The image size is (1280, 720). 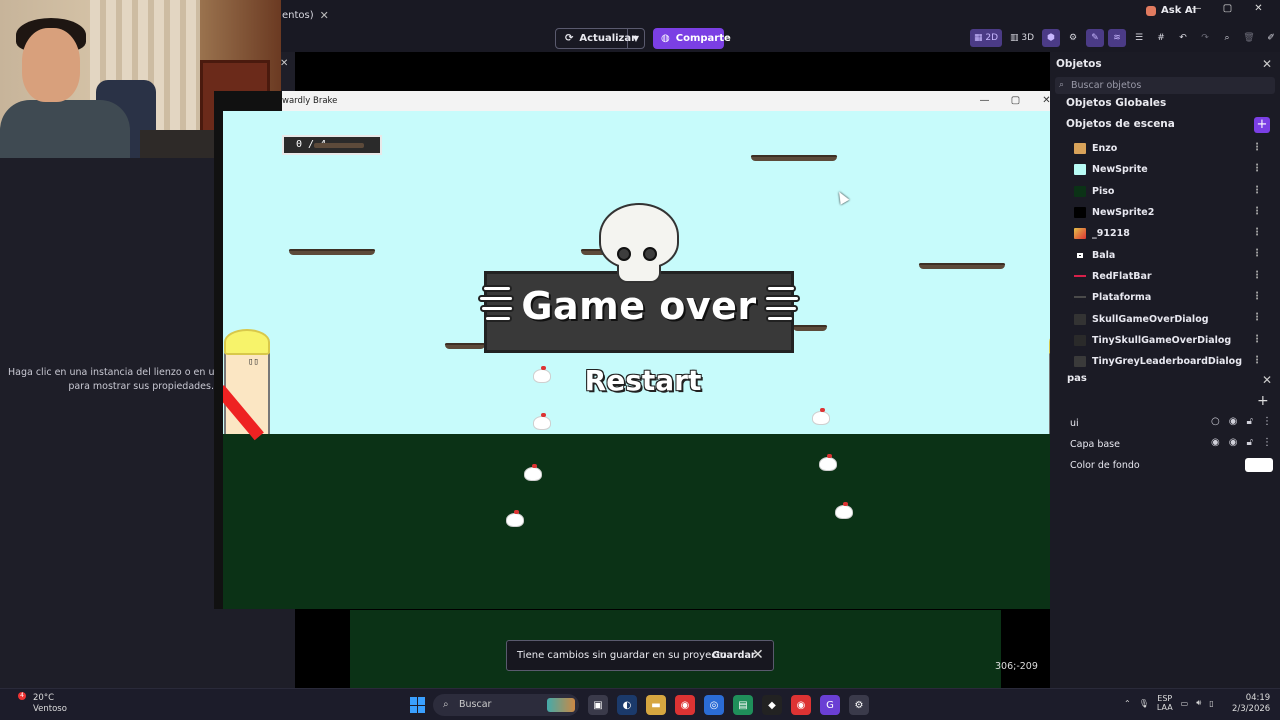 What do you see at coordinates (1172, 297) in the screenshot?
I see `object-item-plataforma: Plataforma ⋮` at bounding box center [1172, 297].